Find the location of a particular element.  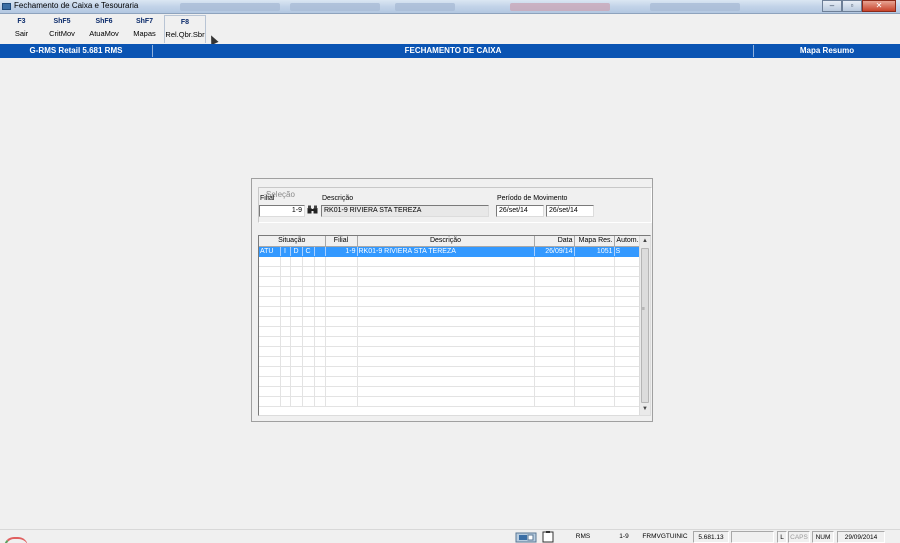

rel-qbr-sbr-button: F8 Rel.Qbr.Sbr is located at coordinates (185, 29).